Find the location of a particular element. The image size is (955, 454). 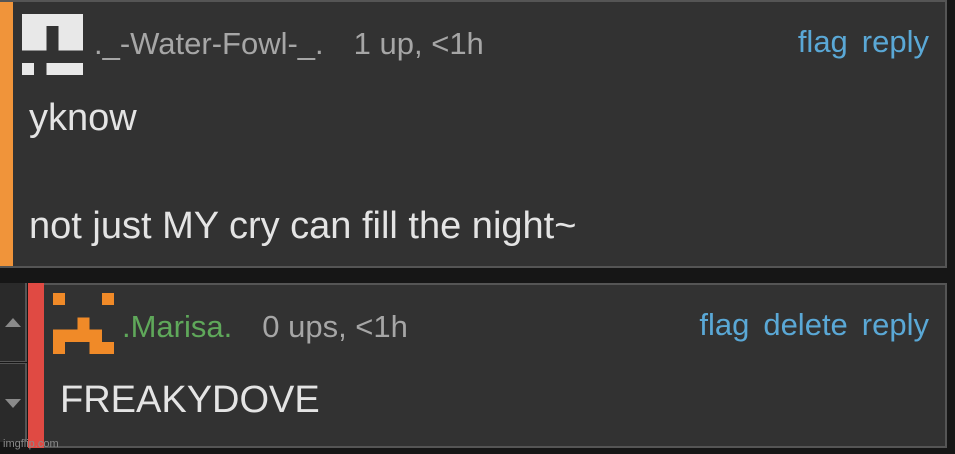

delete-link: delete is located at coordinates (805, 325).